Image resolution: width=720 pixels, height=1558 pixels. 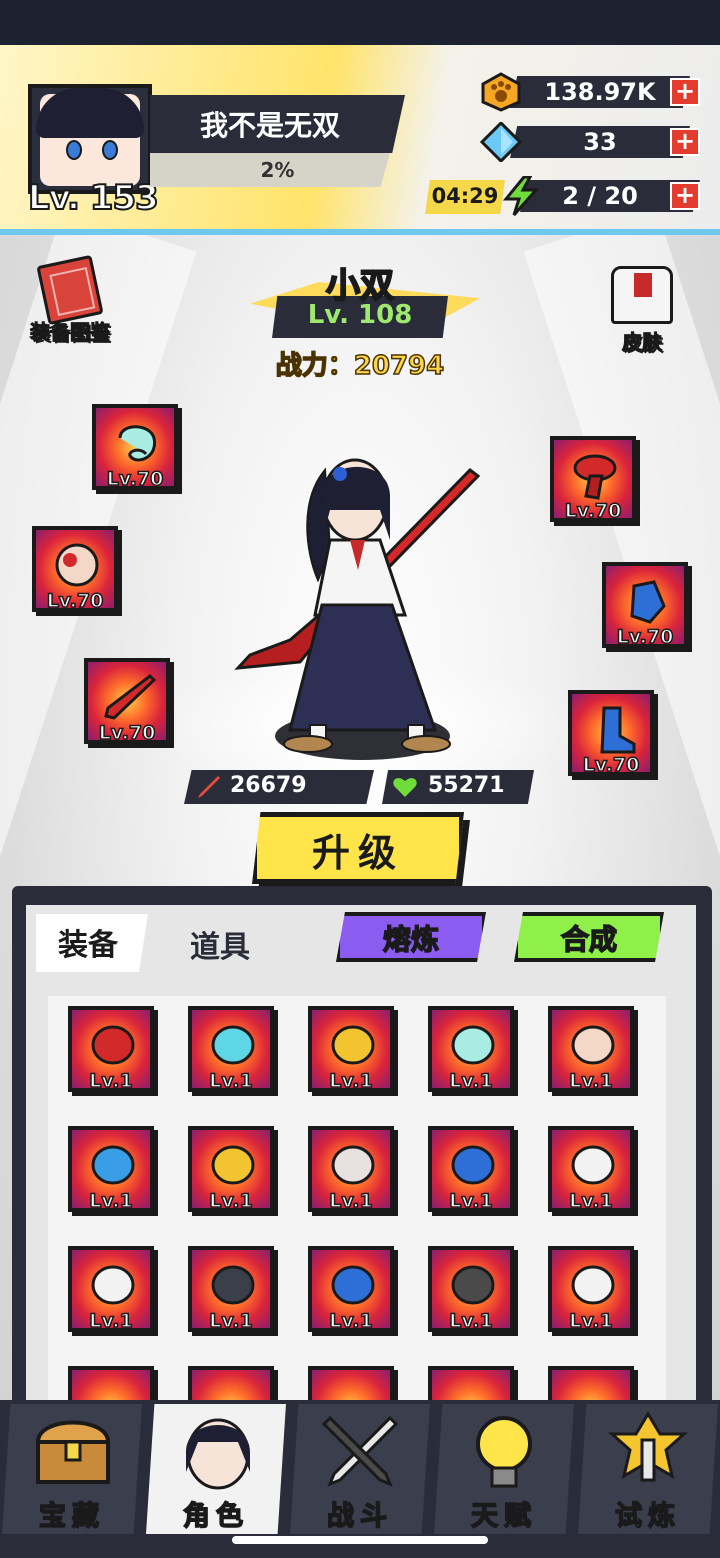 I want to click on skin-button: 皮肤, so click(x=642, y=310).